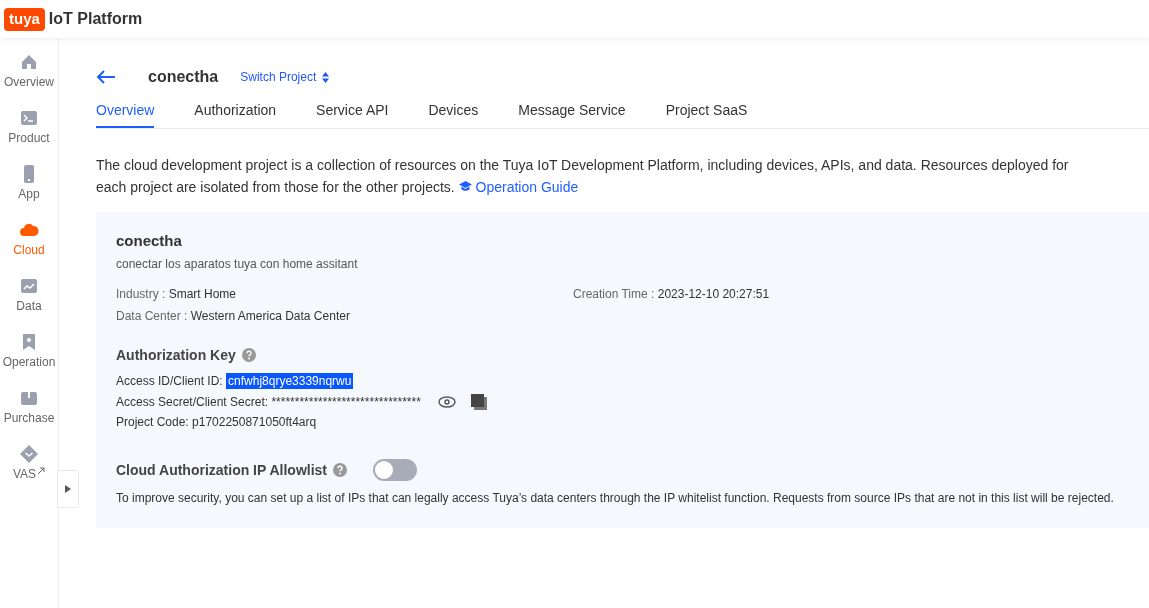 This screenshot has height=608, width=1149. I want to click on sidebar-item: Purchase, so click(29, 416).